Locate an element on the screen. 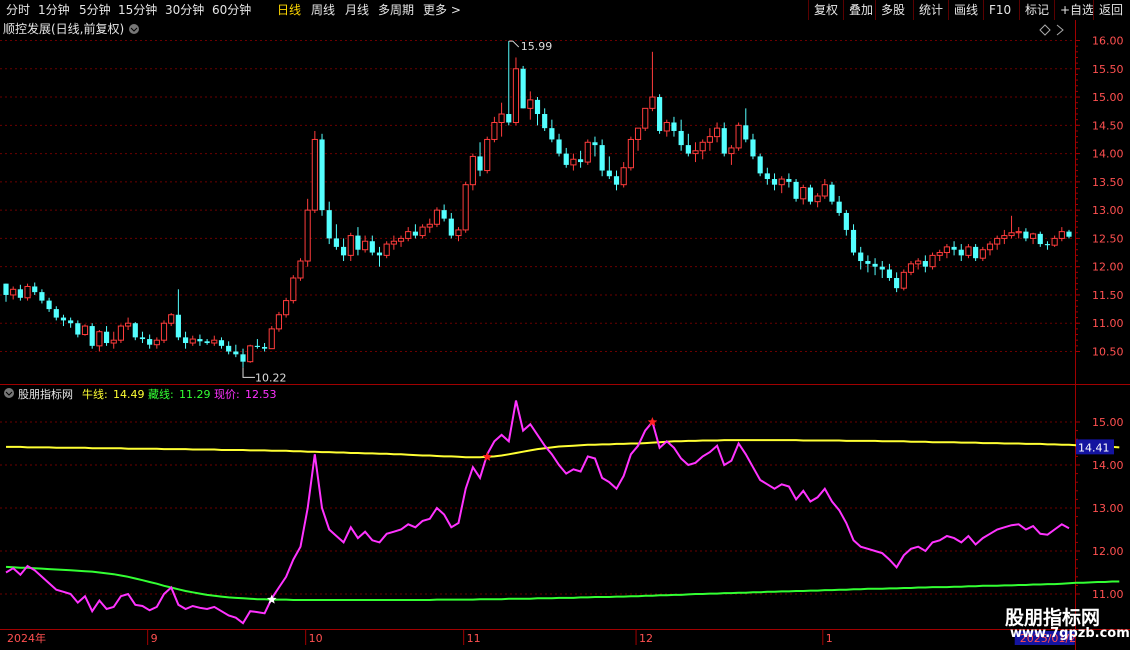 This screenshot has height=650, width=1130. main-y-tick-label: 15.50 is located at coordinates (1108, 69).